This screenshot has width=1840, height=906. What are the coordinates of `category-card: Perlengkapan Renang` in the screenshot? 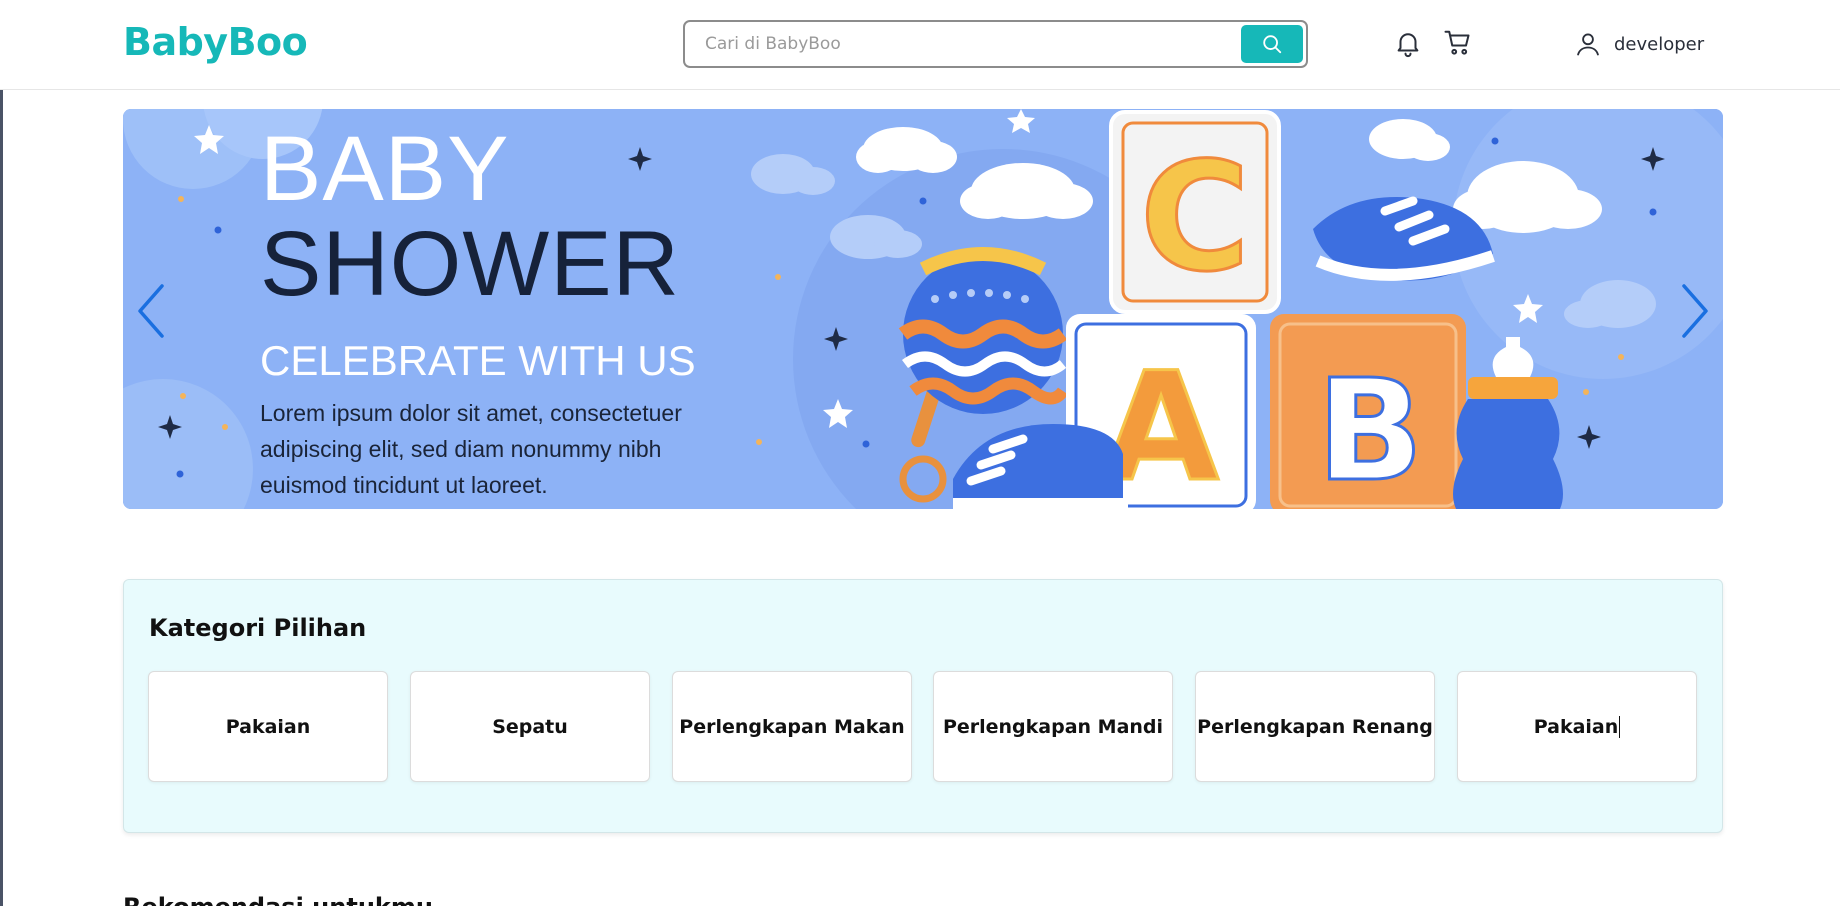 It's located at (1315, 726).